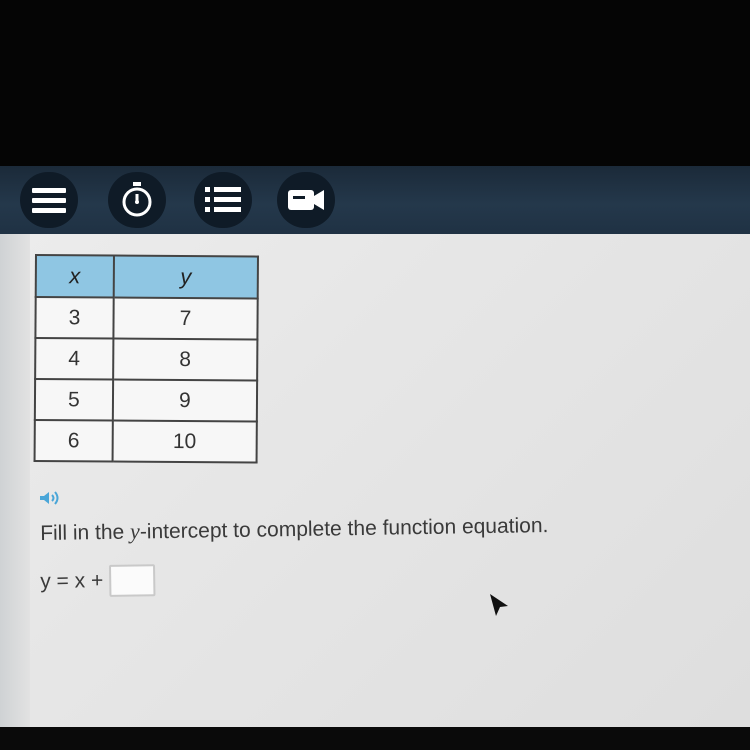  I want to click on table-row: 5 9, so click(146, 400).